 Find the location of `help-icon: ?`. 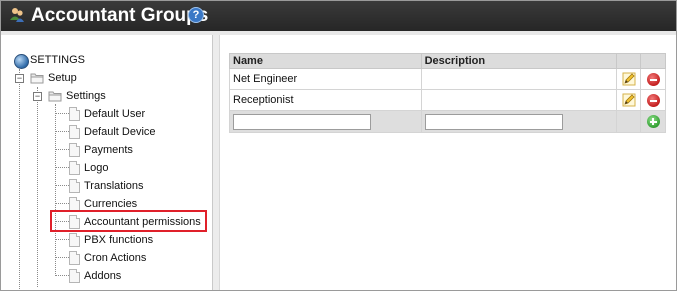

help-icon: ? is located at coordinates (196, 15).